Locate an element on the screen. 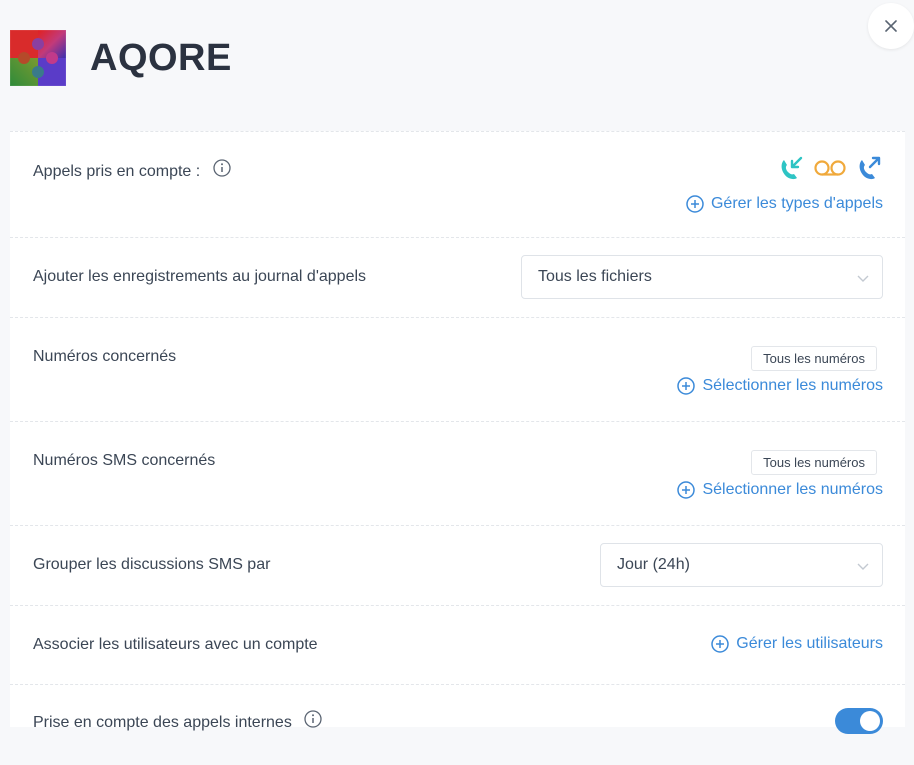  close-button is located at coordinates (891, 26).